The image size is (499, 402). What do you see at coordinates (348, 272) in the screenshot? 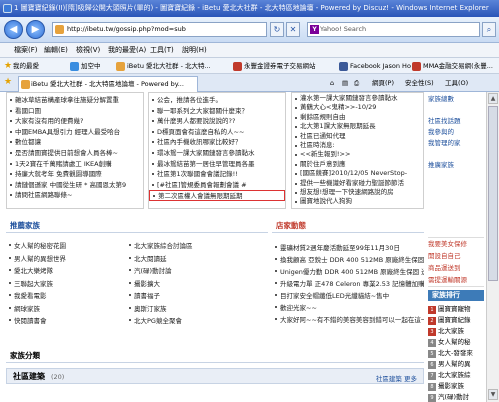
I see `shop-item: Unigen優力勤 DDR 400 512MB 原廠終生保固 送運費 C 蟲勵` at bounding box center [348, 272].